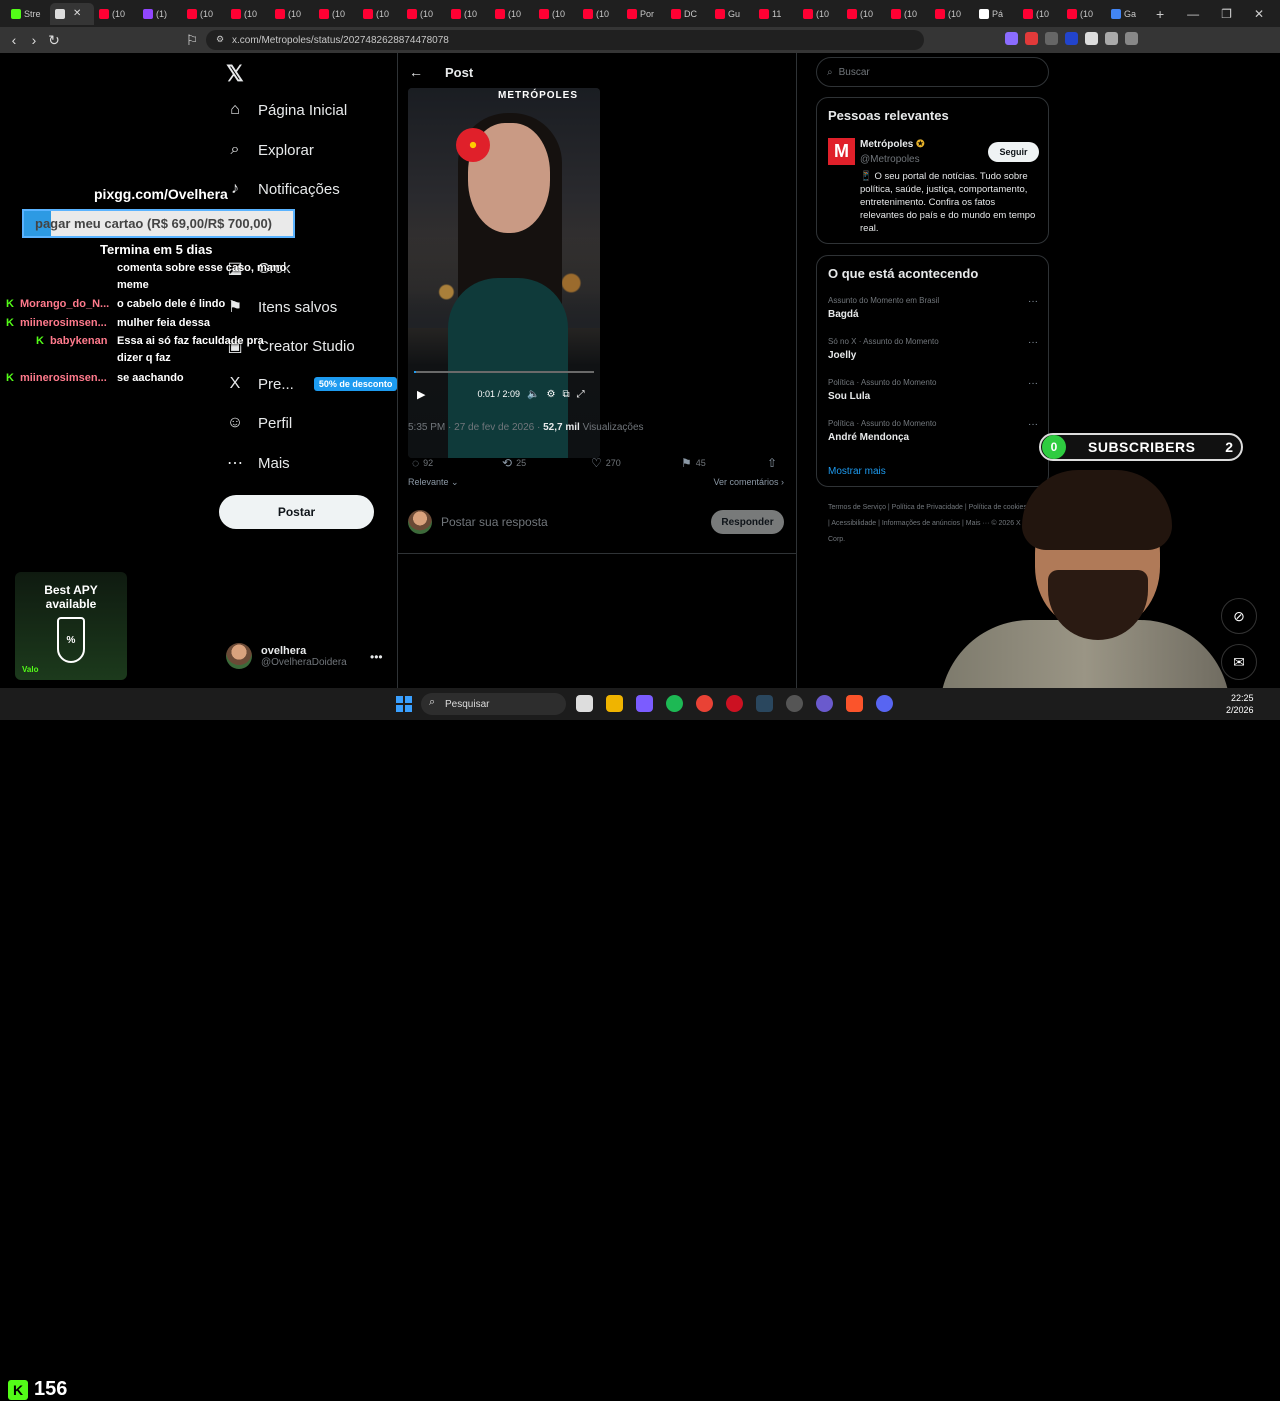 This screenshot has width=1280, height=1401. Describe the element at coordinates (546, 463) in the screenshot. I see `repost-action: ⟲ 25` at that location.